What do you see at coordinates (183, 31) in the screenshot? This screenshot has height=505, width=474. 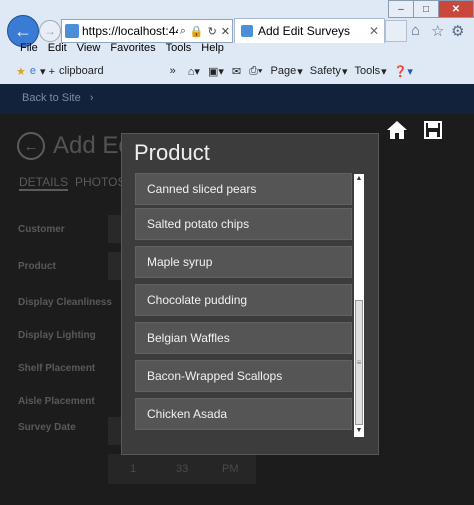 I see `search-icon: ⌕` at bounding box center [183, 31].